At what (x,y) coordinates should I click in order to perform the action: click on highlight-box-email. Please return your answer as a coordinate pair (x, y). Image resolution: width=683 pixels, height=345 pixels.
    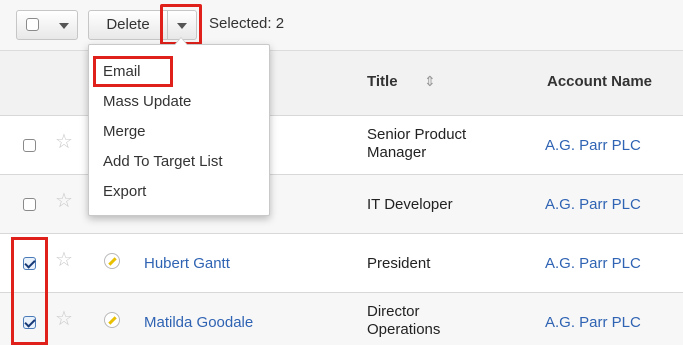
    Looking at the image, I should click on (133, 71).